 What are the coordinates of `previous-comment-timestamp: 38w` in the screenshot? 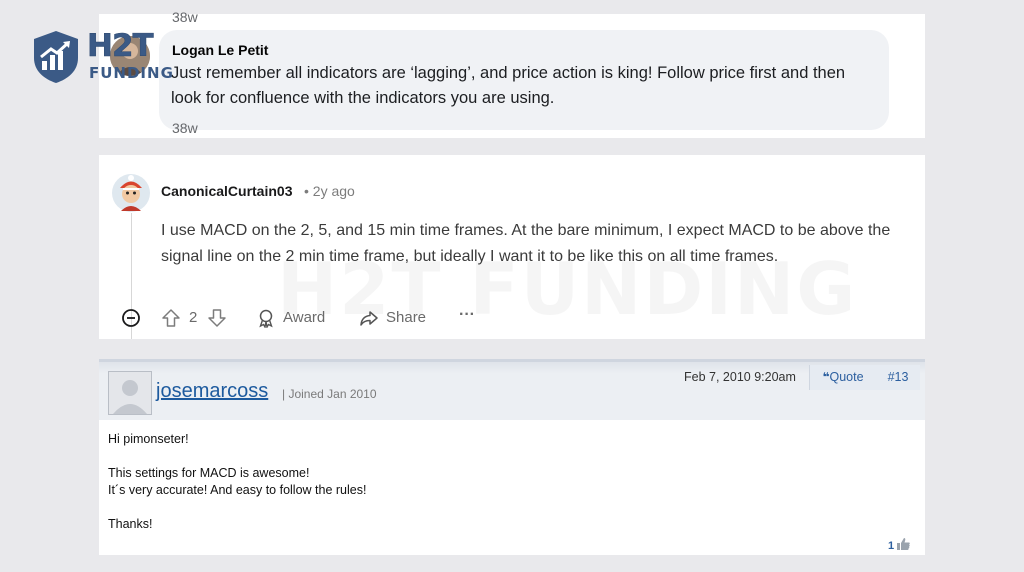 It's located at (185, 17).